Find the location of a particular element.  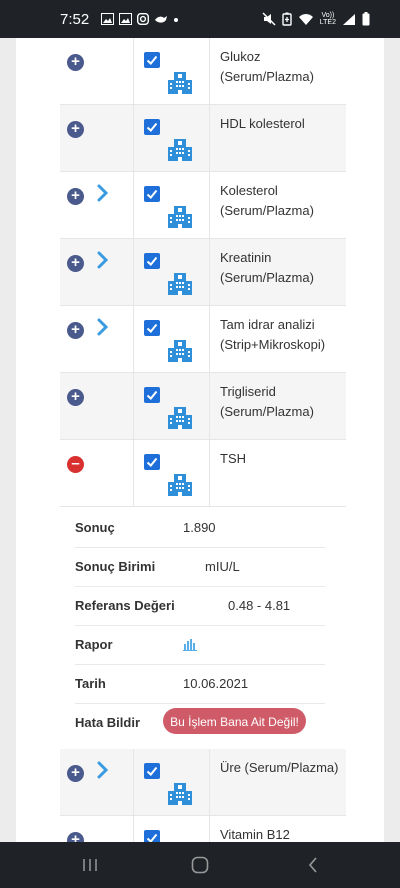

table-row: + Üre (Serum/Plazma) is located at coordinates (203, 782).